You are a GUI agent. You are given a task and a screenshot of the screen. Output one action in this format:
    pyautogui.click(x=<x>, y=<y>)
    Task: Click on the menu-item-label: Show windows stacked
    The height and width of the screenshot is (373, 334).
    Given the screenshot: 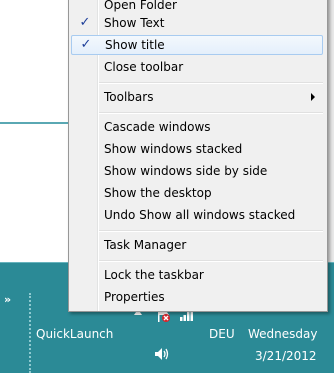 What is the action you would take?
    pyautogui.click(x=173, y=149)
    